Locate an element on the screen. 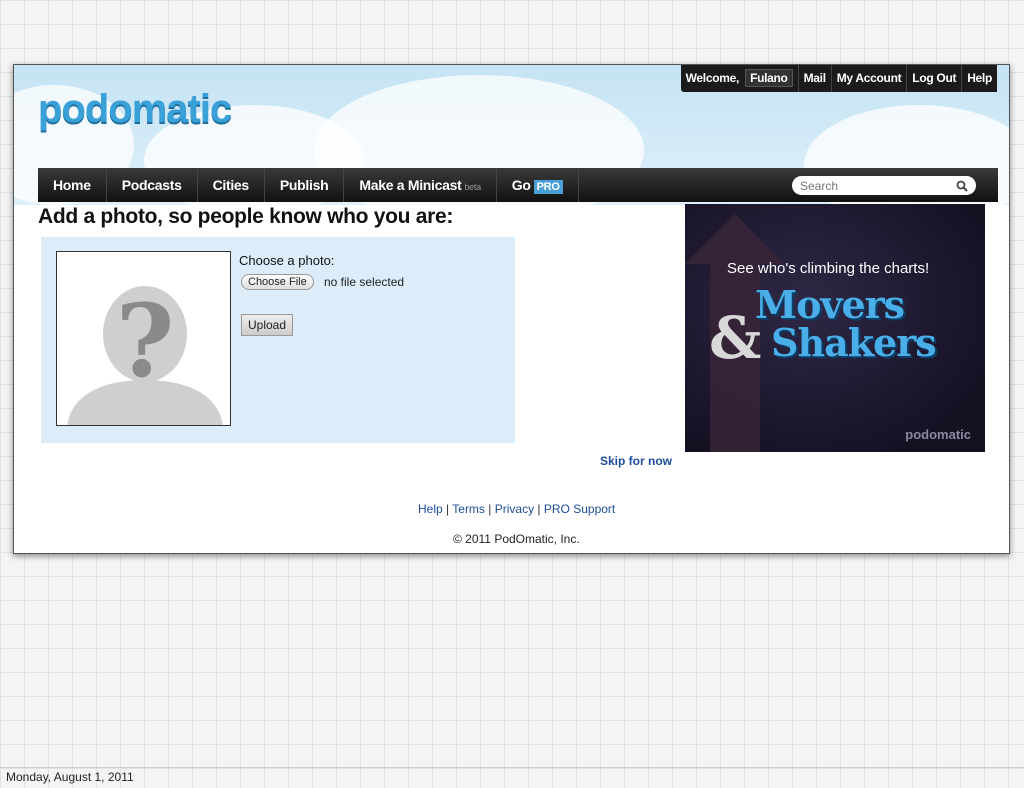 The height and width of the screenshot is (788, 1024). mail-link: Mail is located at coordinates (814, 78).